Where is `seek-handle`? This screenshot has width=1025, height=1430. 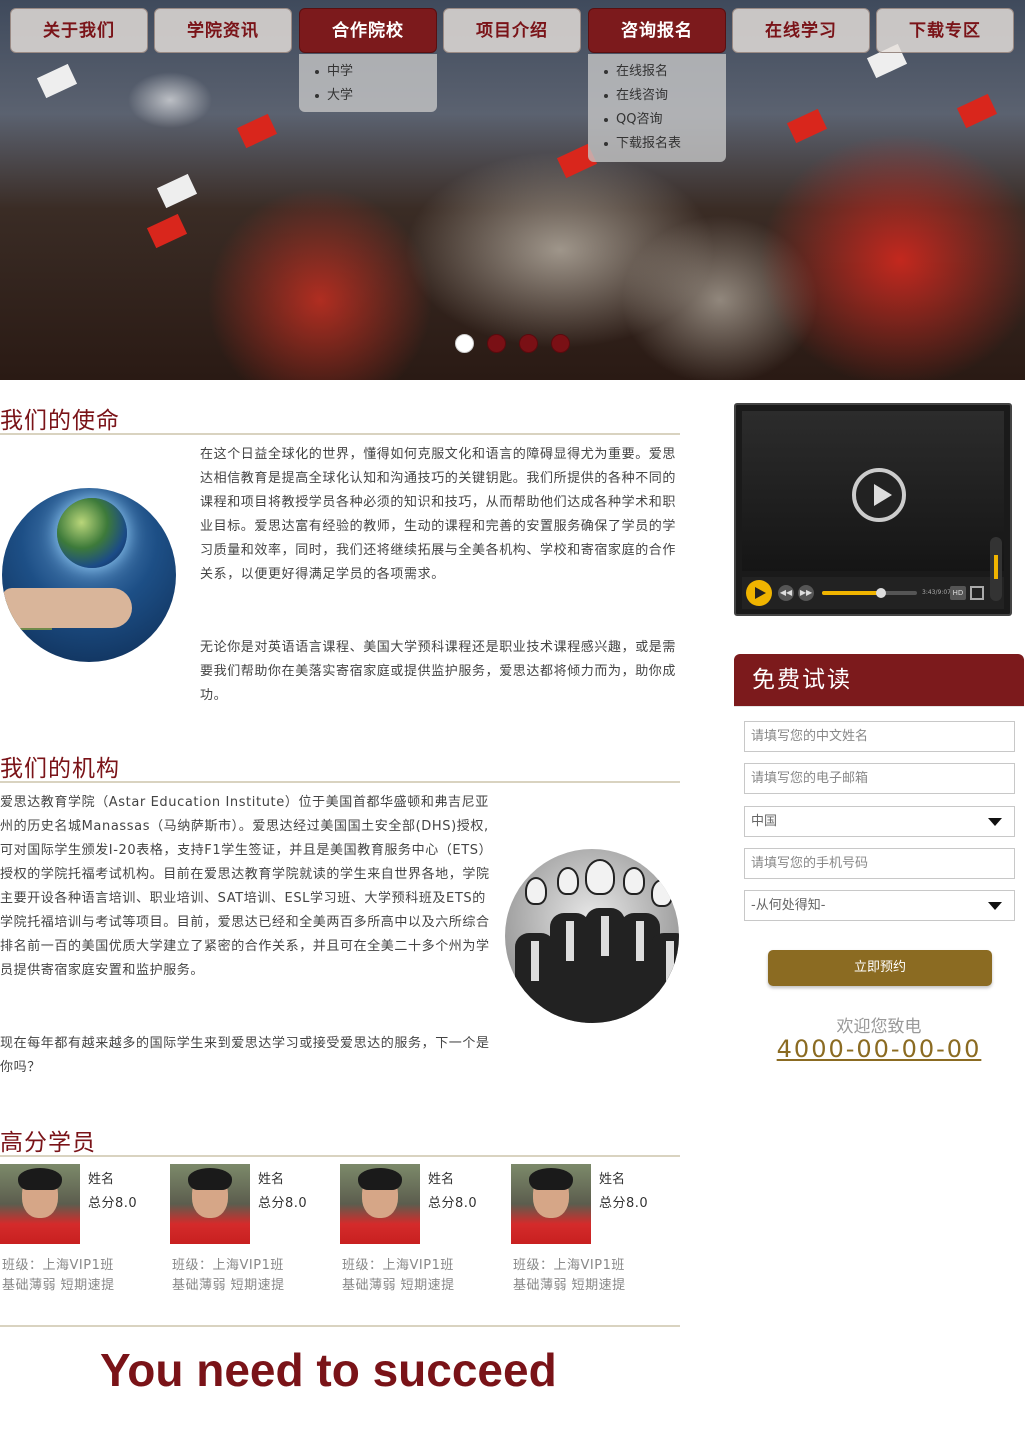 seek-handle is located at coordinates (880, 593).